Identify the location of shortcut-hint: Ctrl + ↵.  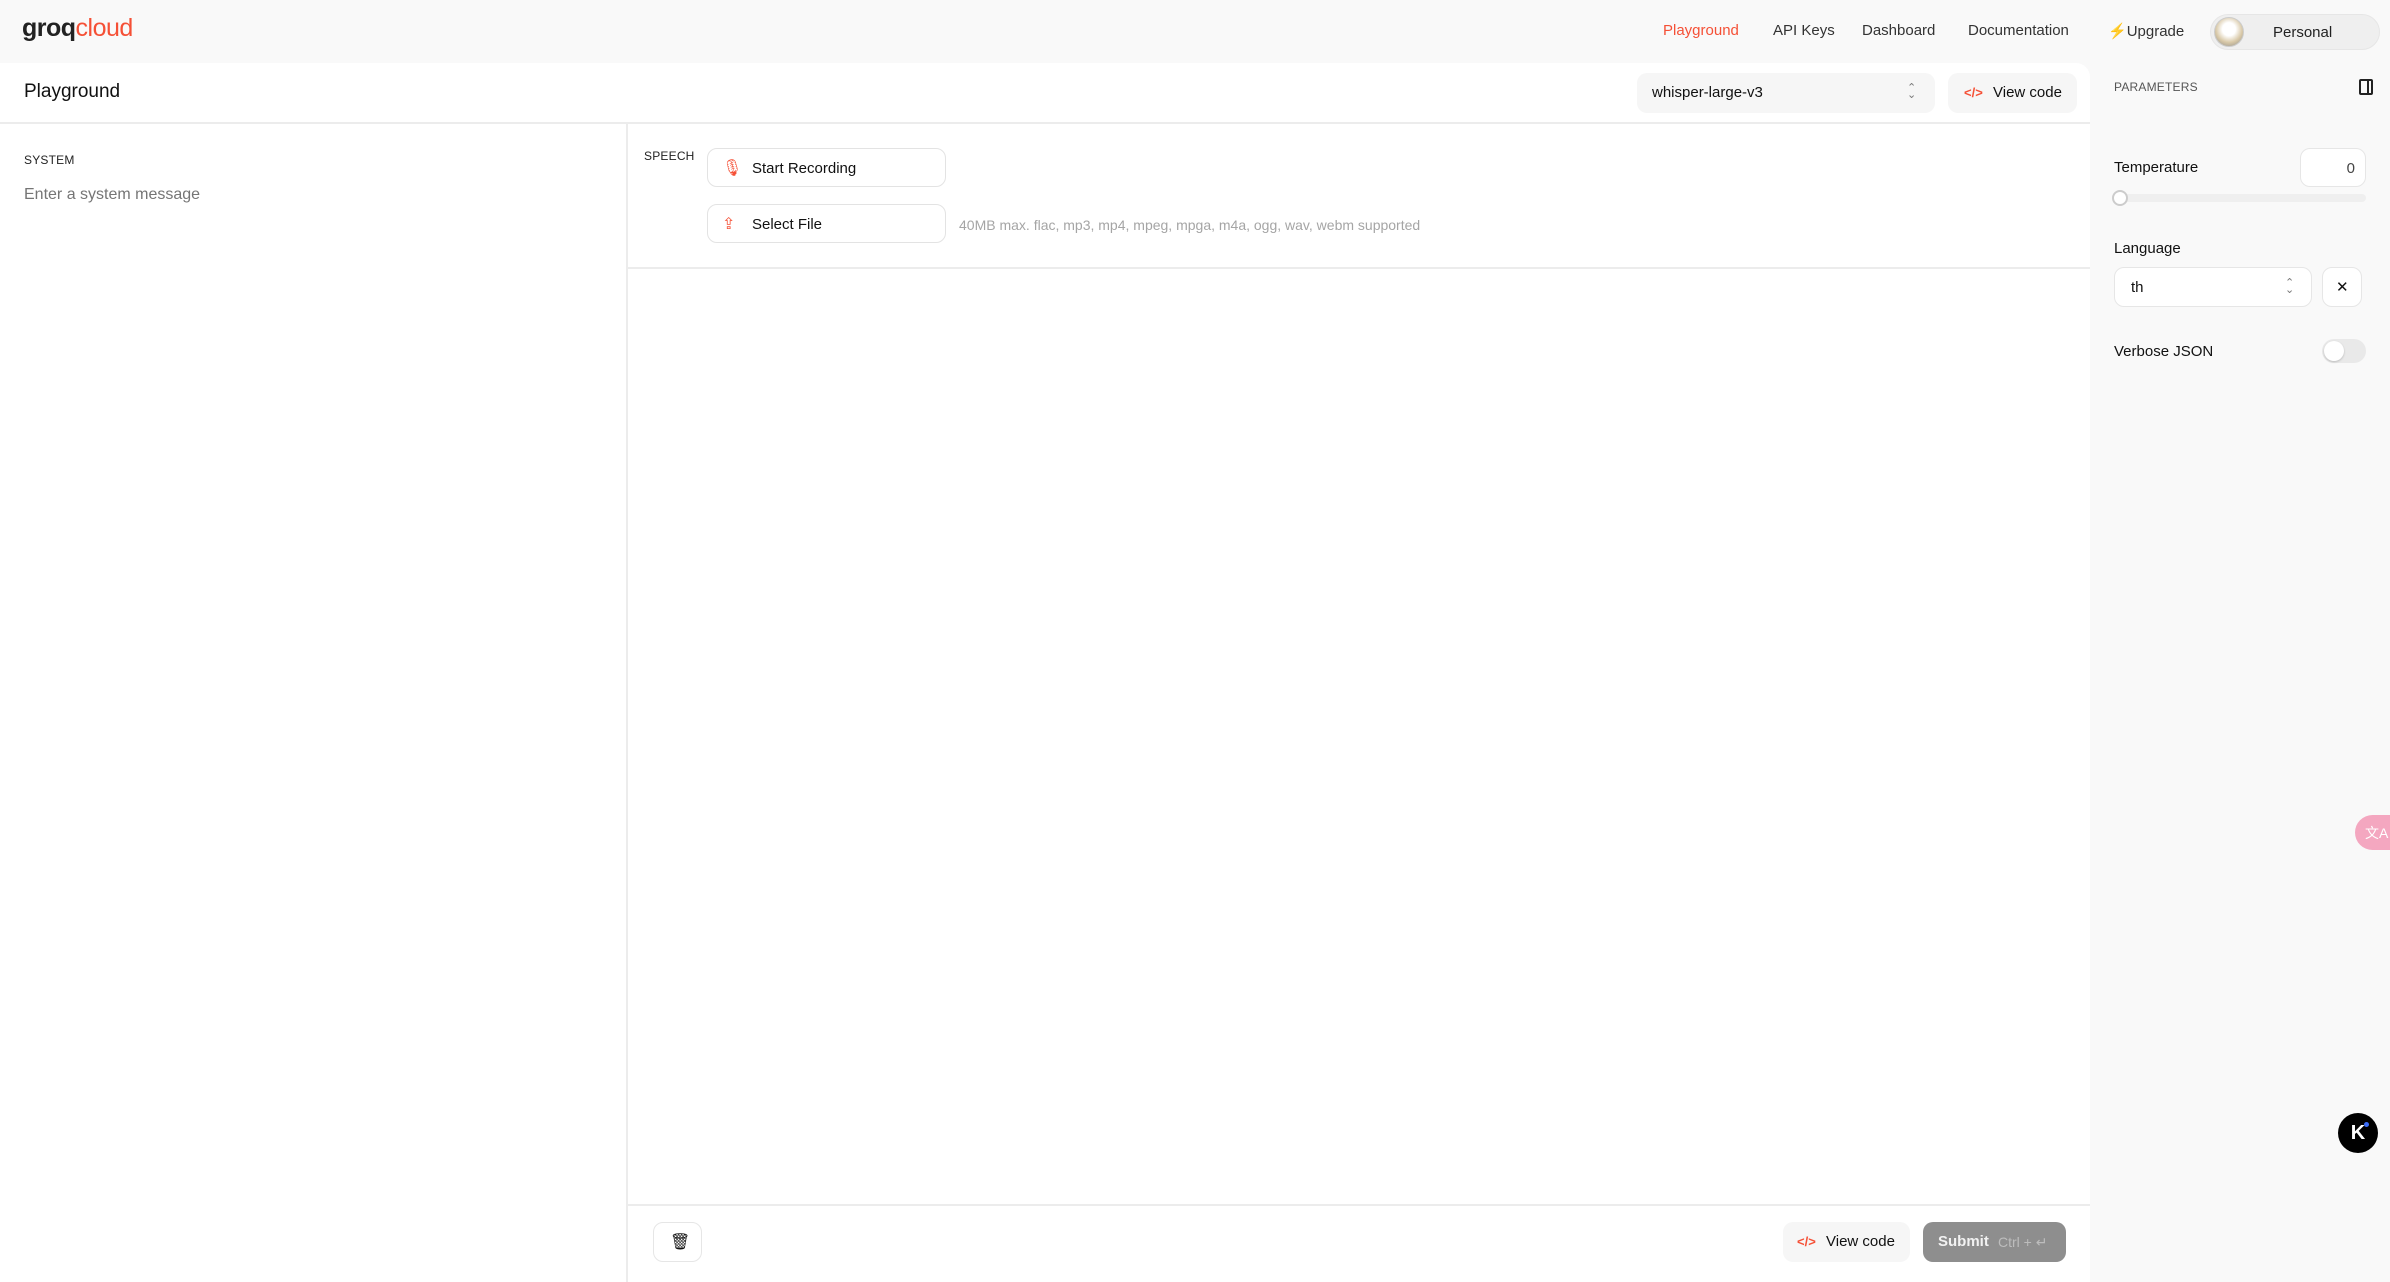
(2023, 1242).